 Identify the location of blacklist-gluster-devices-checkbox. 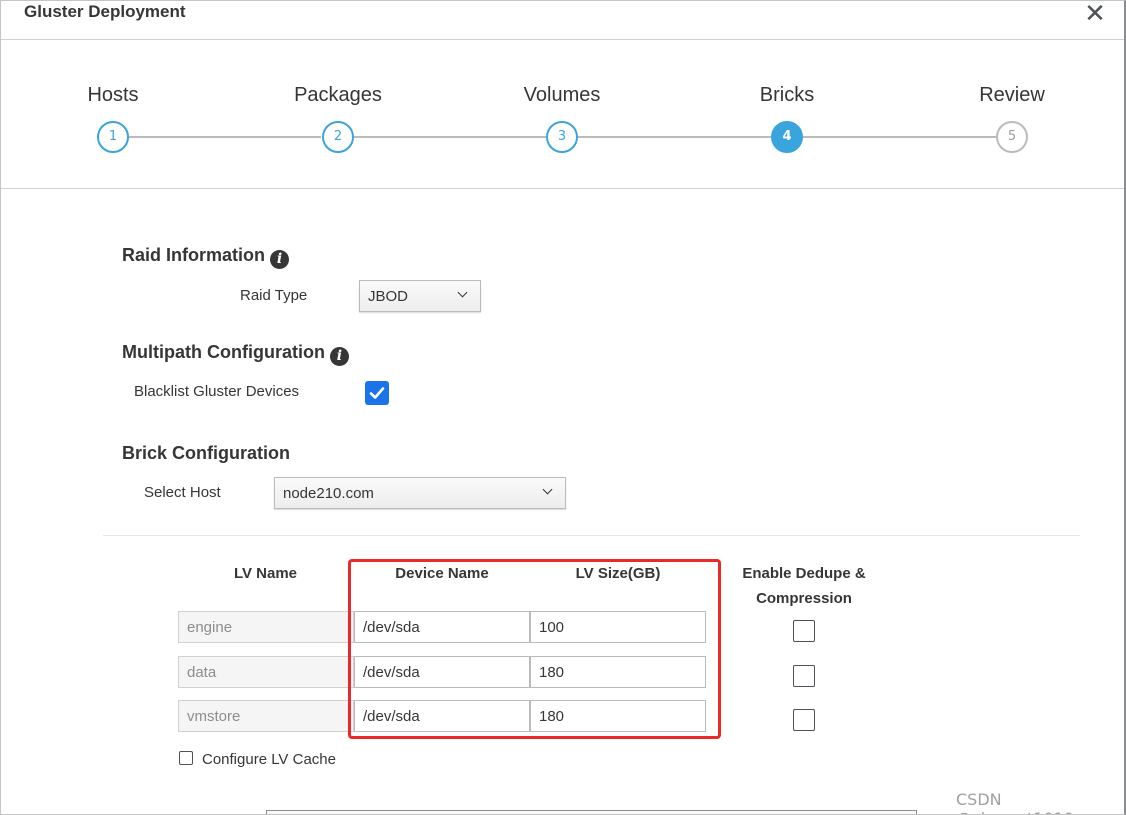
(377, 393).